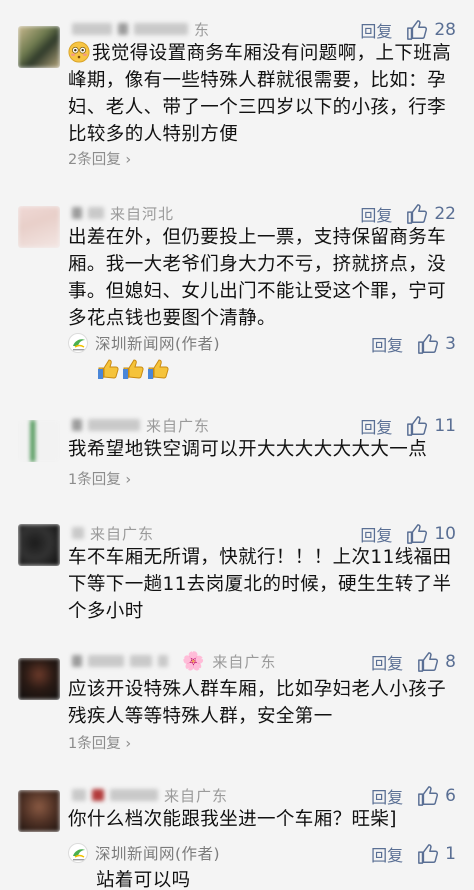 The height and width of the screenshot is (890, 474). I want to click on like-count: 6, so click(450, 796).